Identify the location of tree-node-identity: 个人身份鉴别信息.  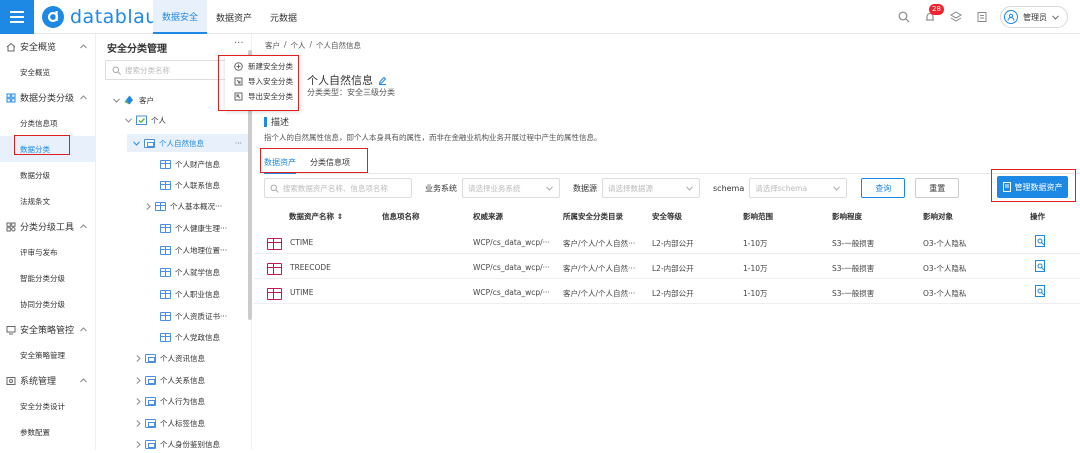
(178, 444).